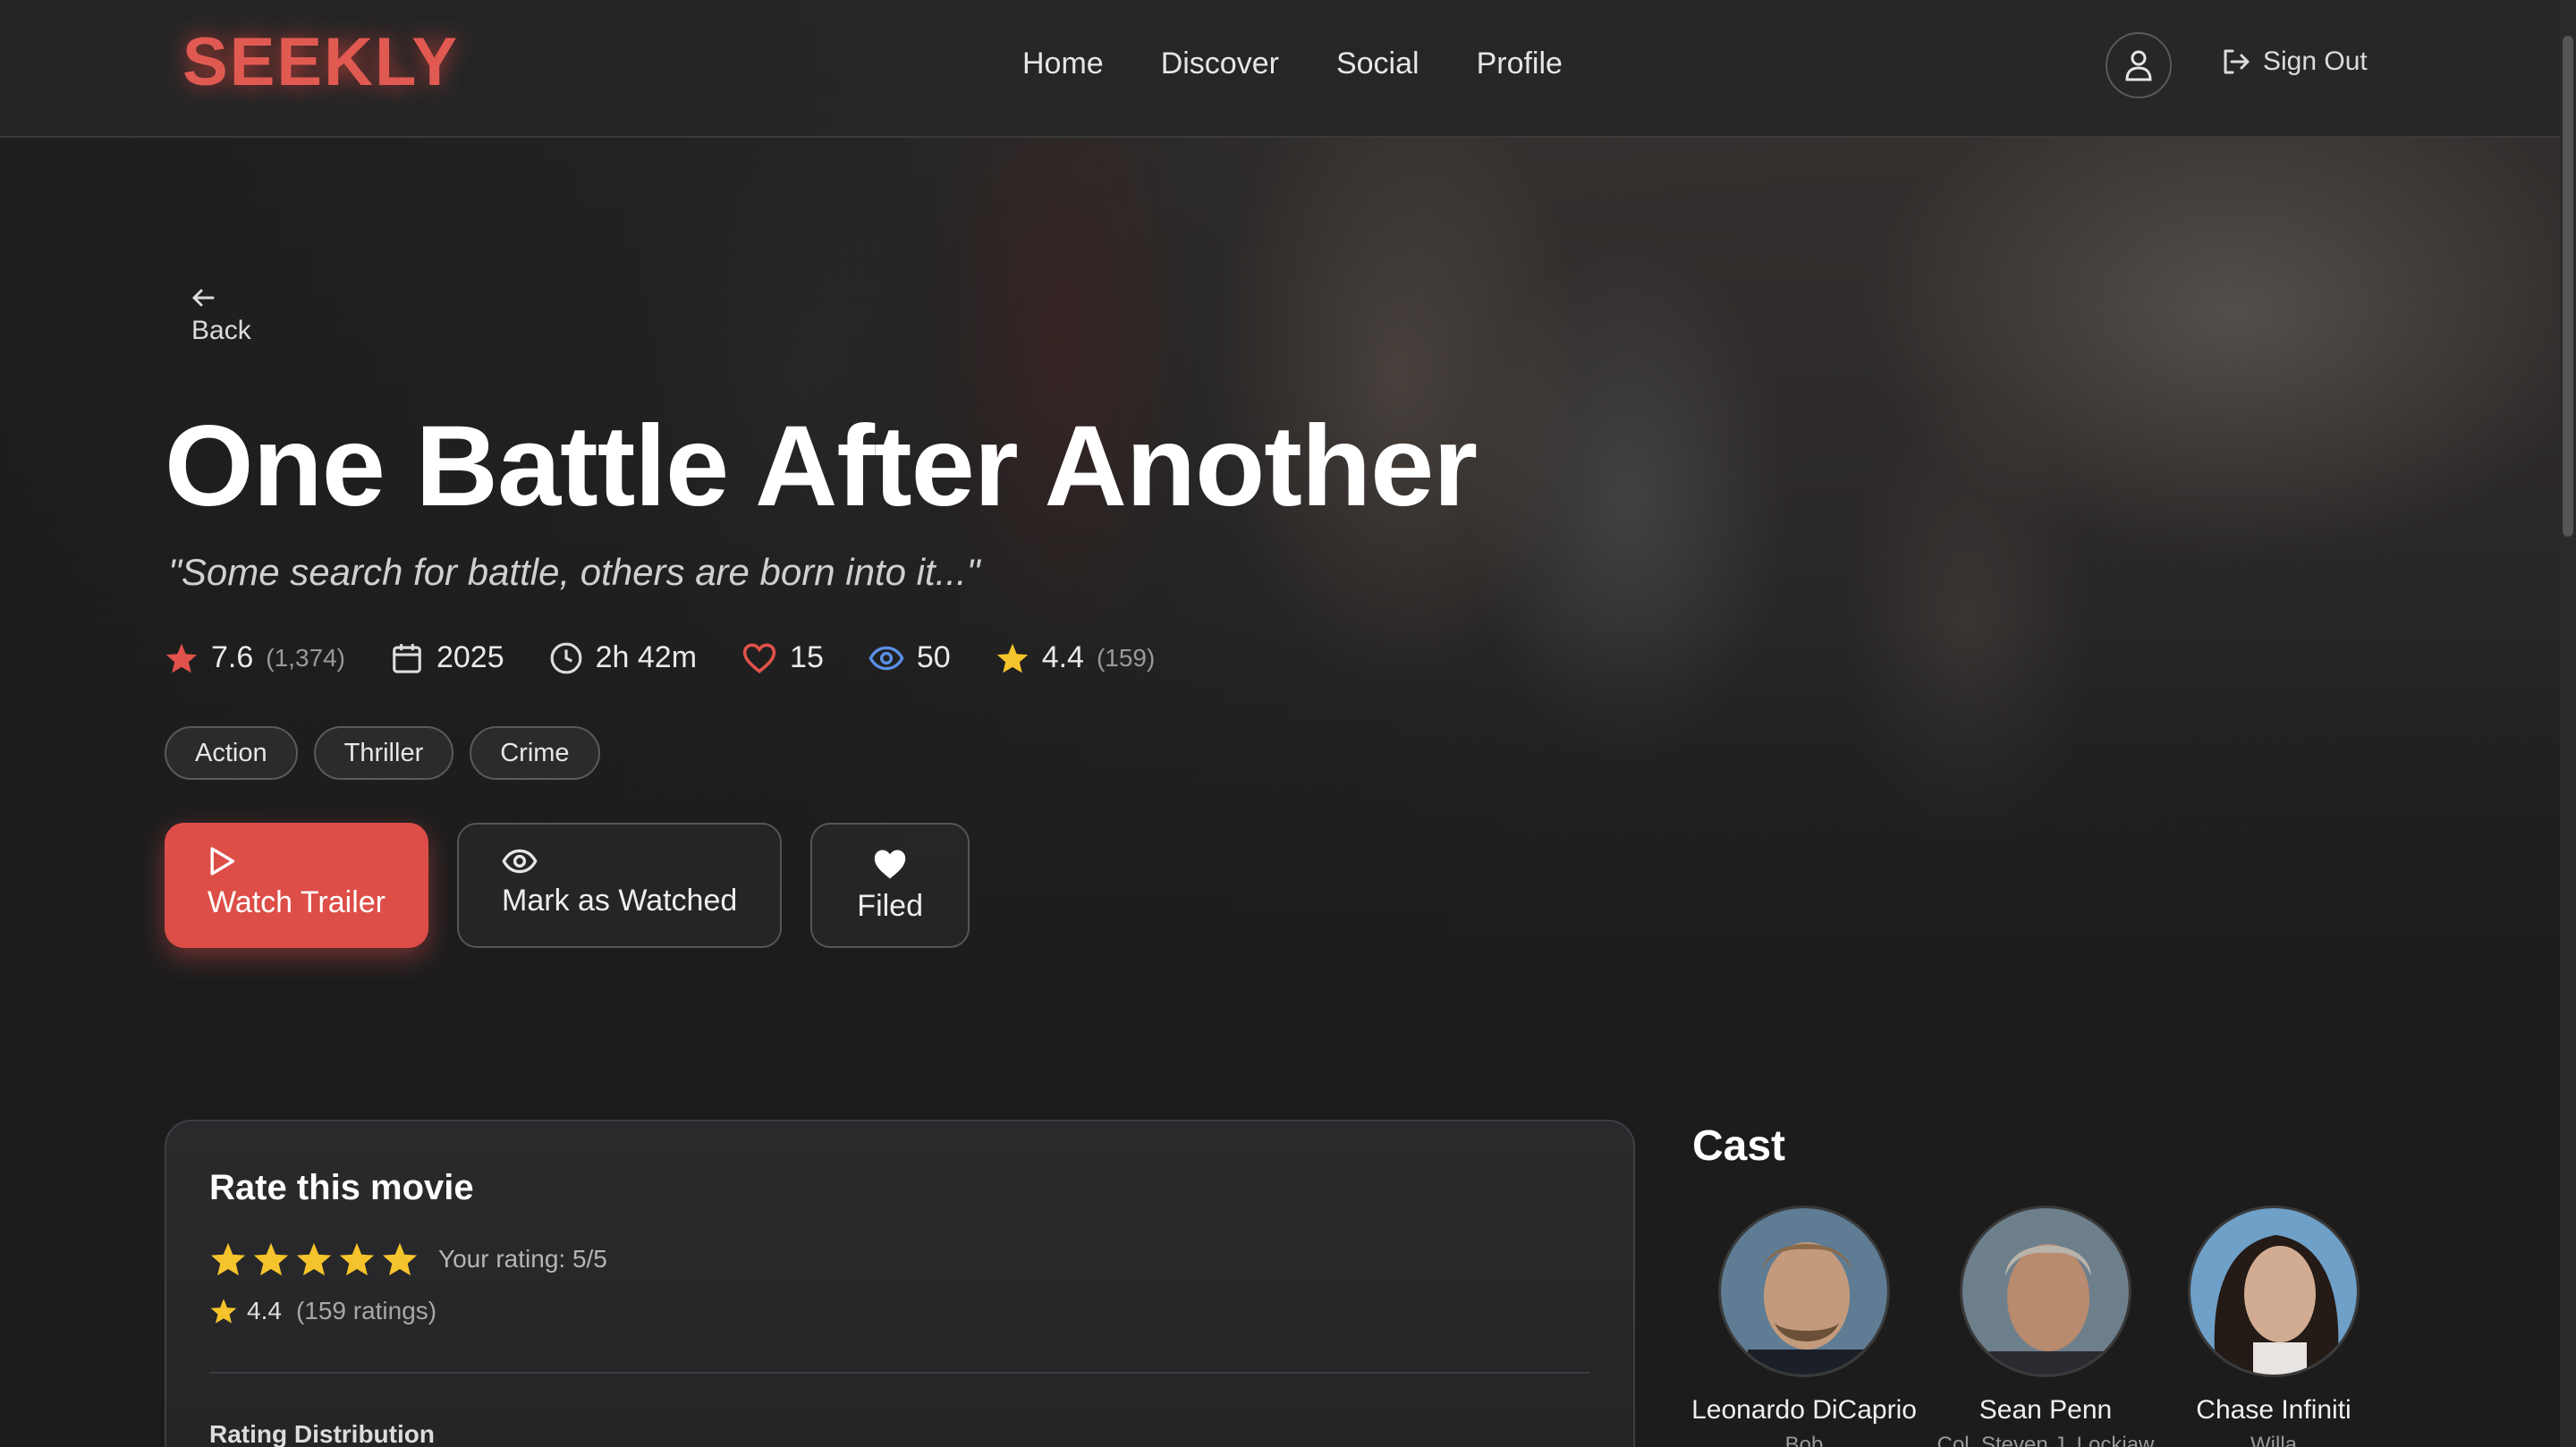  Describe the element at coordinates (232, 657) in the screenshot. I see `rating-value: 7.6` at that location.